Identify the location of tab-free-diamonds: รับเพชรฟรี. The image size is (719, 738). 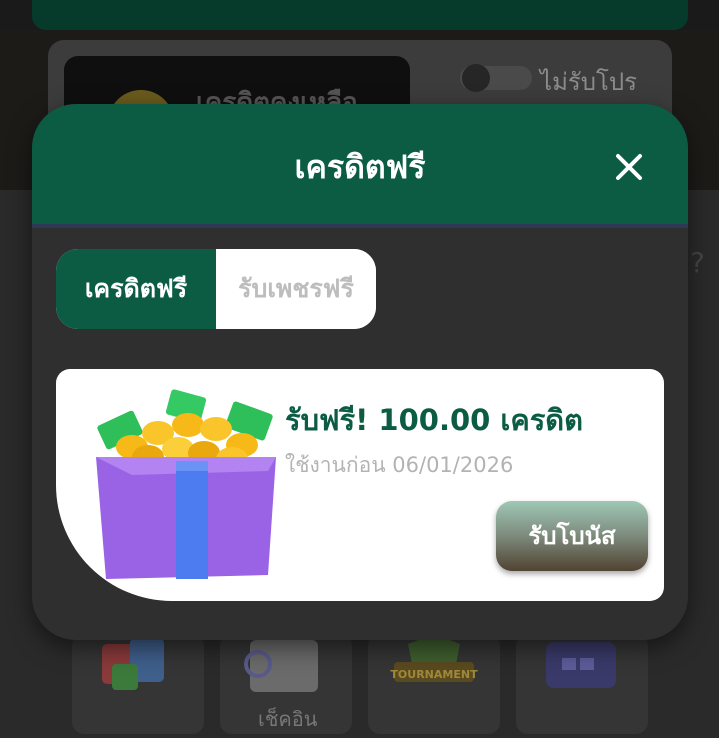
(296, 289).